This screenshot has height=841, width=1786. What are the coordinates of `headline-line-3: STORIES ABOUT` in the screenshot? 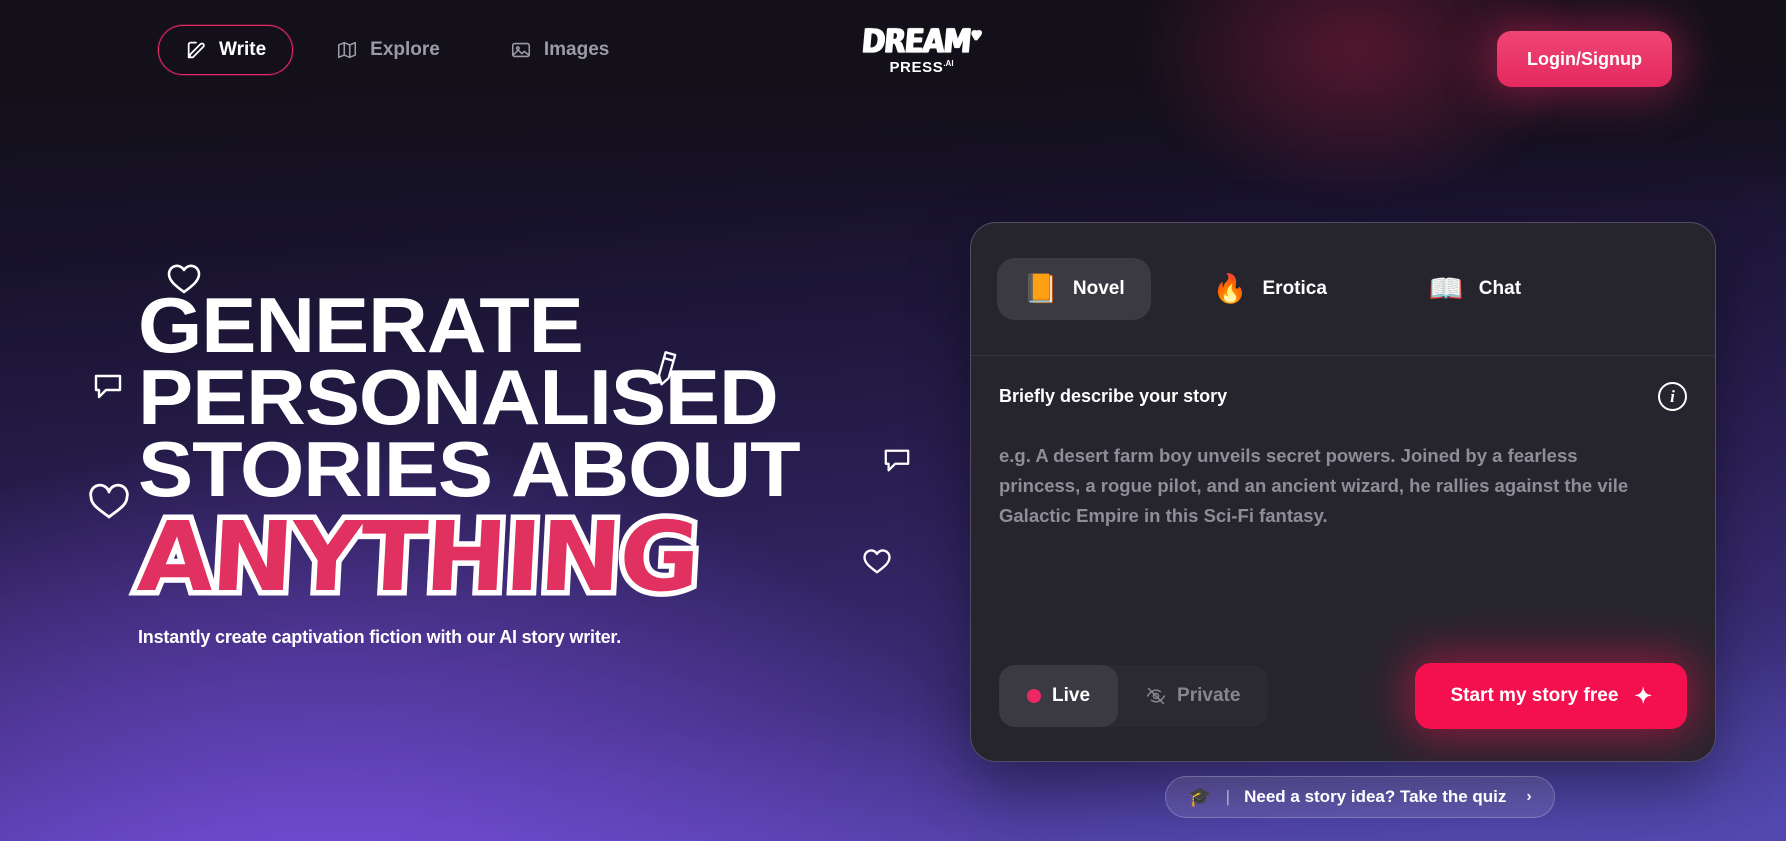 It's located at (469, 468).